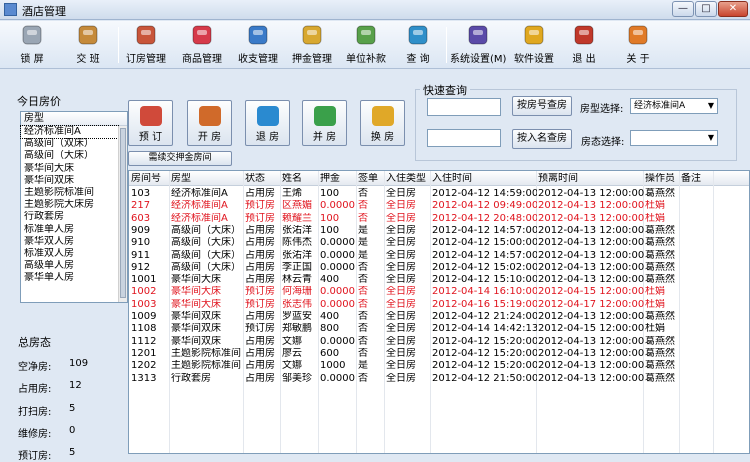  Describe the element at coordinates (464, 107) in the screenshot. I see `room-number-input` at that location.